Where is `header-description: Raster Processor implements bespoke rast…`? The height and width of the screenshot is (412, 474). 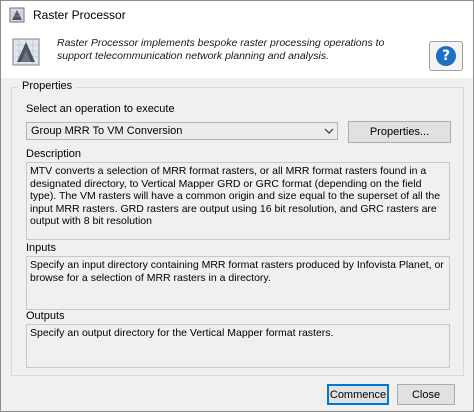
header-description: Raster Processor implements bespoke rast… is located at coordinates (221, 49).